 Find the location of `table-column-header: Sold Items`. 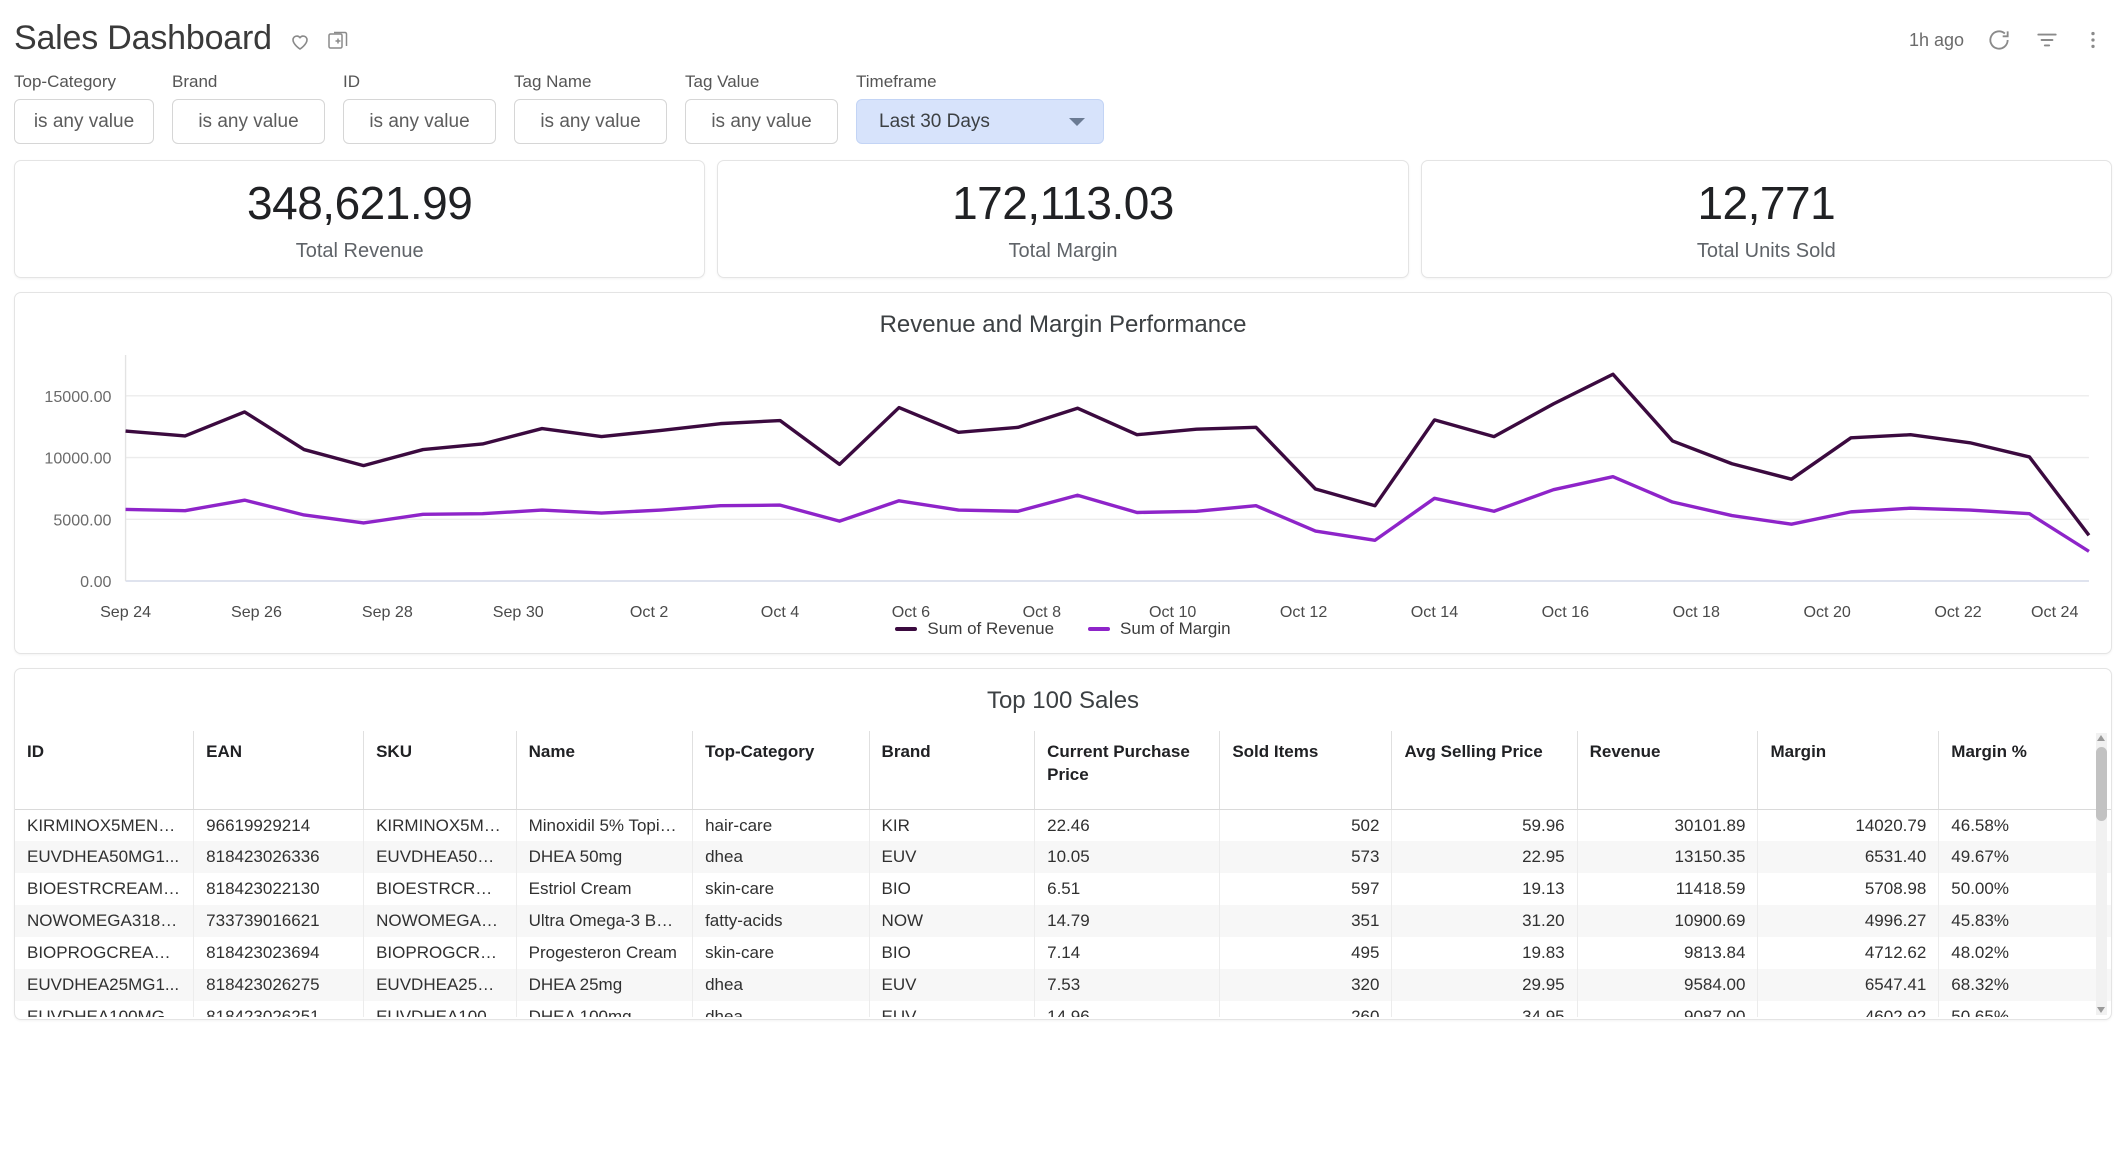

table-column-header: Sold Items is located at coordinates (1306, 770).